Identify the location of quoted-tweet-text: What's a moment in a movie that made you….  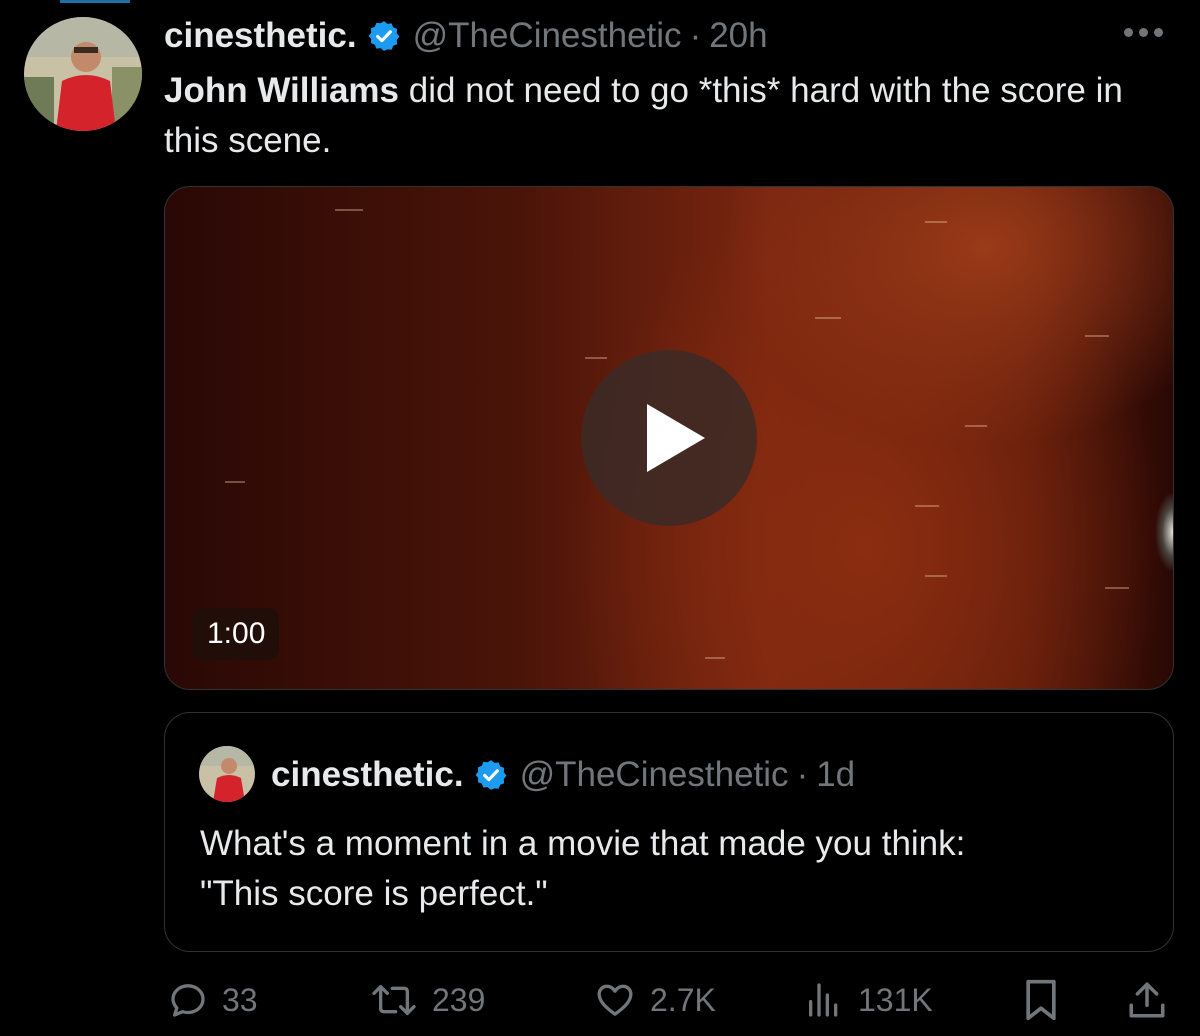
(675, 869).